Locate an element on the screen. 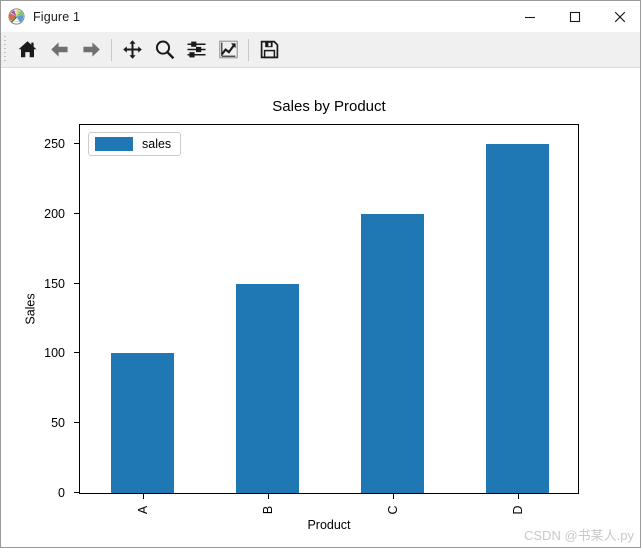  minimize-button is located at coordinates (529, 16).